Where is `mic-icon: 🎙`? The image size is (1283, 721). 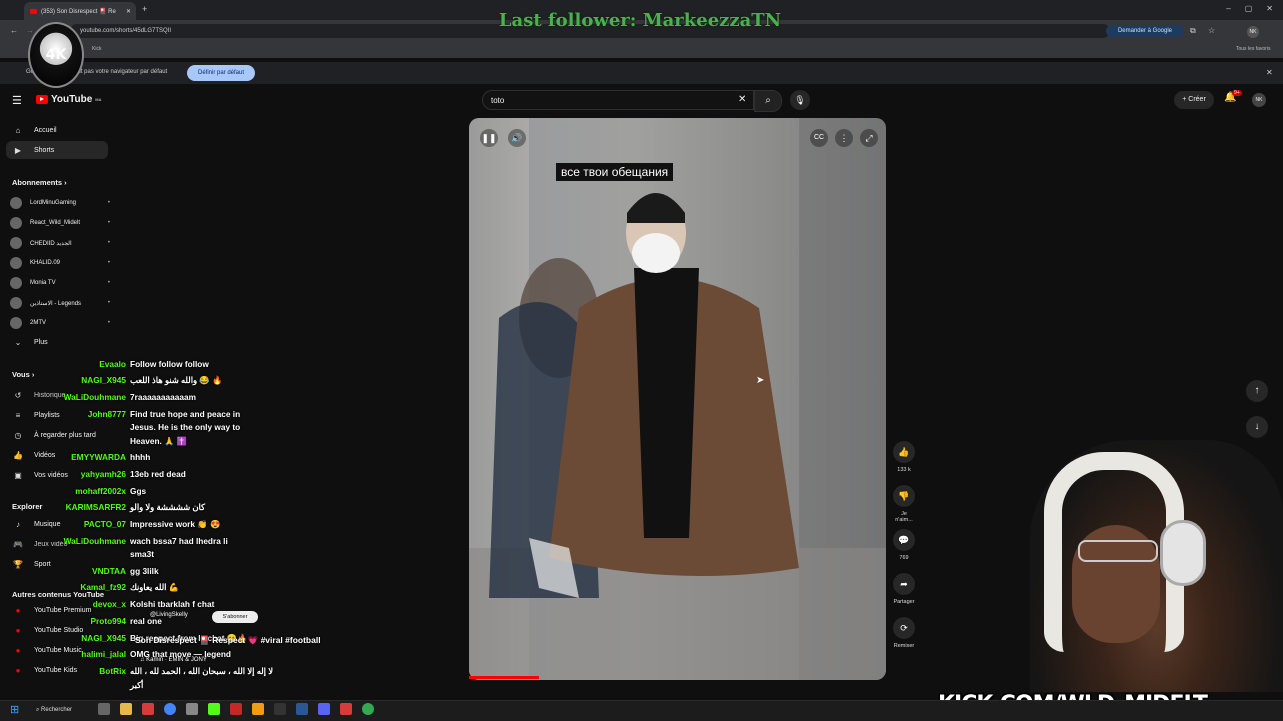 mic-icon: 🎙 is located at coordinates (800, 100).